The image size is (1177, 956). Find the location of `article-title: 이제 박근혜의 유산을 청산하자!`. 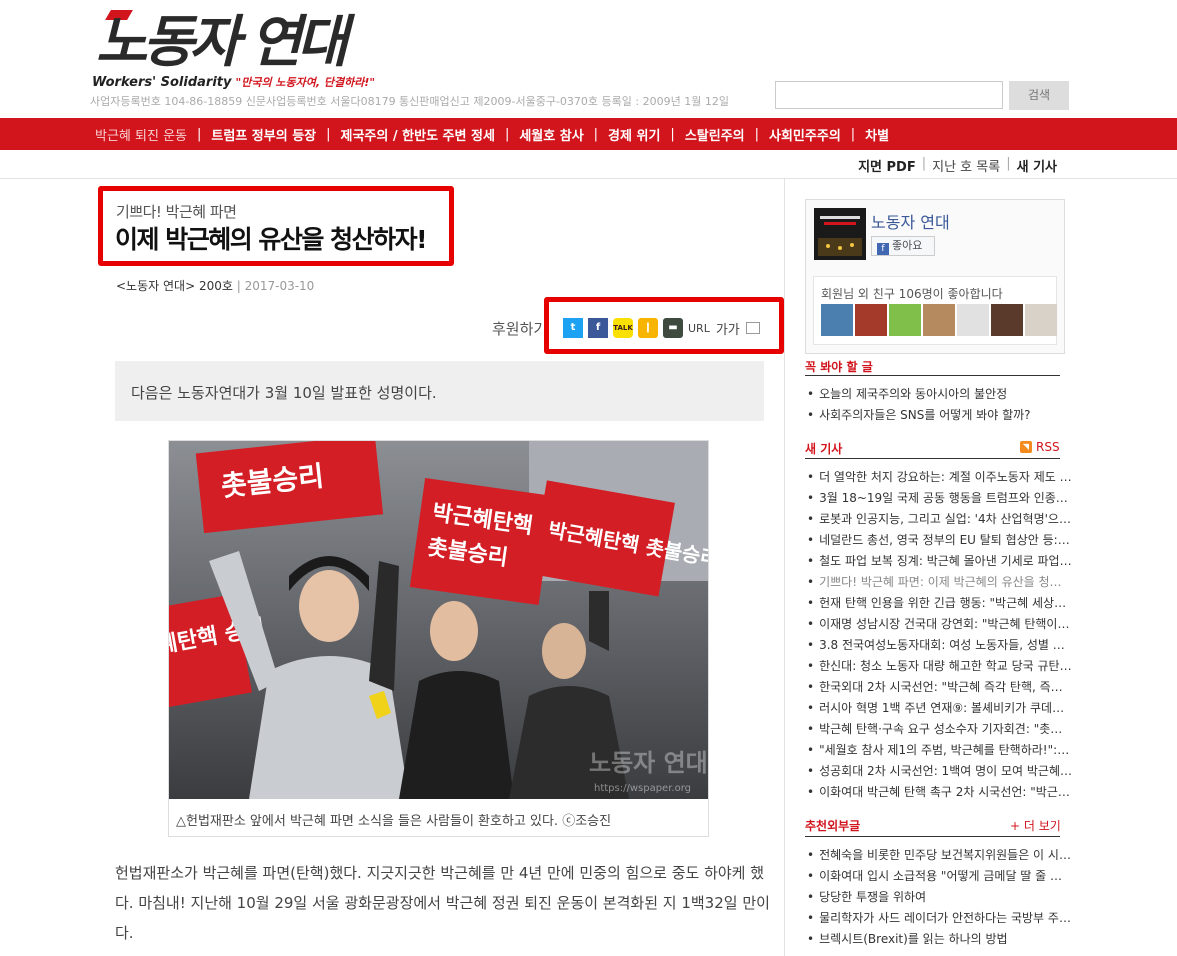

article-title: 이제 박근혜의 유산을 청산하자! is located at coordinates (271, 239).